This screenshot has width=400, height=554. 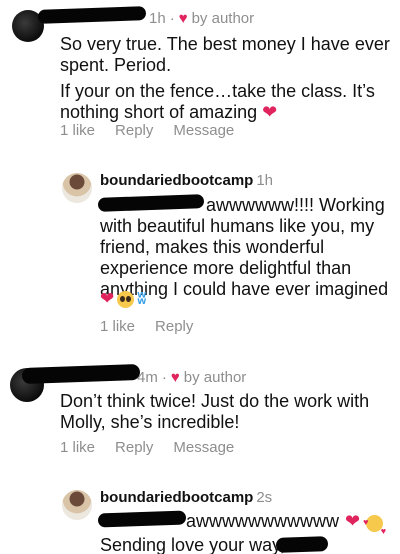 What do you see at coordinates (126, 299) in the screenshot?
I see `pleading-face-icon` at bounding box center [126, 299].